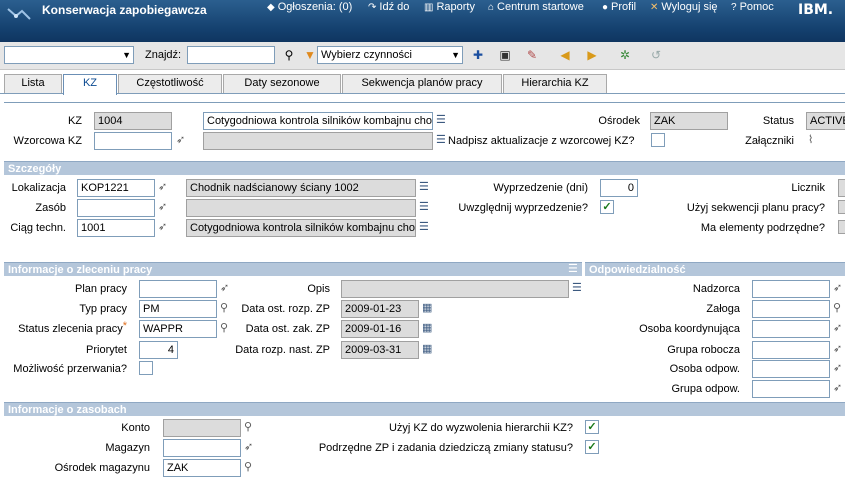  Describe the element at coordinates (202, 428) in the screenshot. I see `account-field` at that location.